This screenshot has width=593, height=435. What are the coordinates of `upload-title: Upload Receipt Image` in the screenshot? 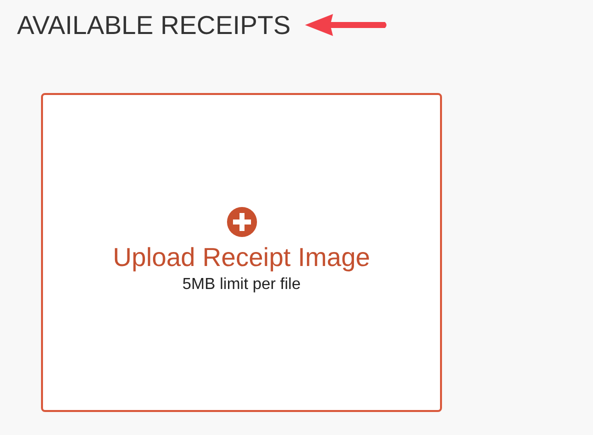 It's located at (241, 257).